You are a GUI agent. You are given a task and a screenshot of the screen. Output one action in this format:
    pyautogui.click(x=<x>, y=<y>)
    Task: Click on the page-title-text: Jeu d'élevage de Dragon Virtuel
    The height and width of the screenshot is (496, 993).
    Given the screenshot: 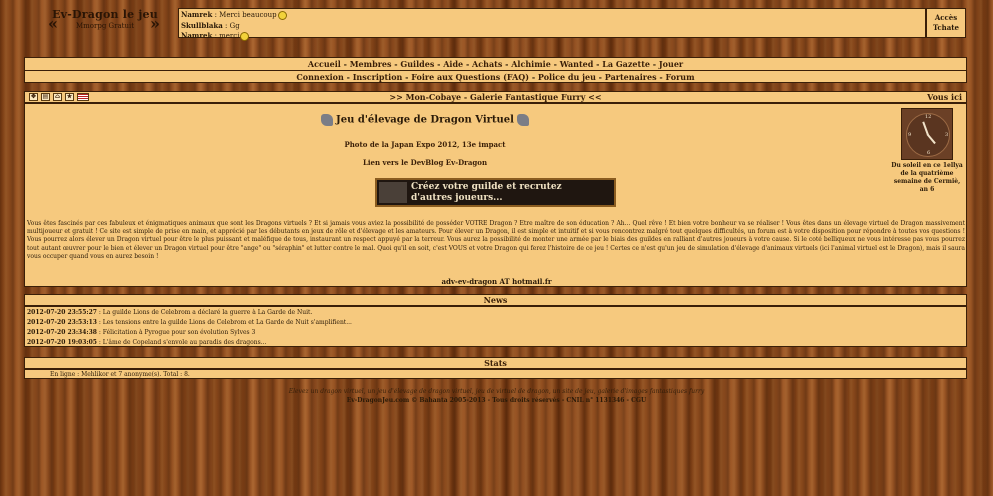 What is the action you would take?
    pyautogui.click(x=425, y=120)
    